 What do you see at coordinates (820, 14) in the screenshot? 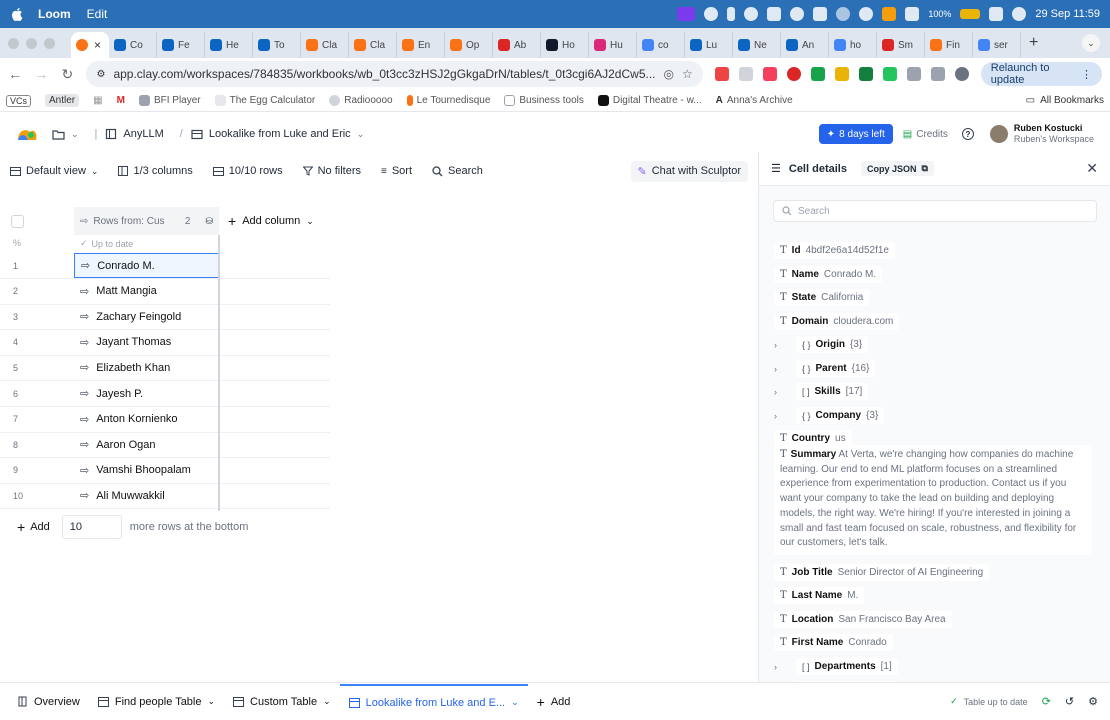
I see `clipboard-icon` at bounding box center [820, 14].